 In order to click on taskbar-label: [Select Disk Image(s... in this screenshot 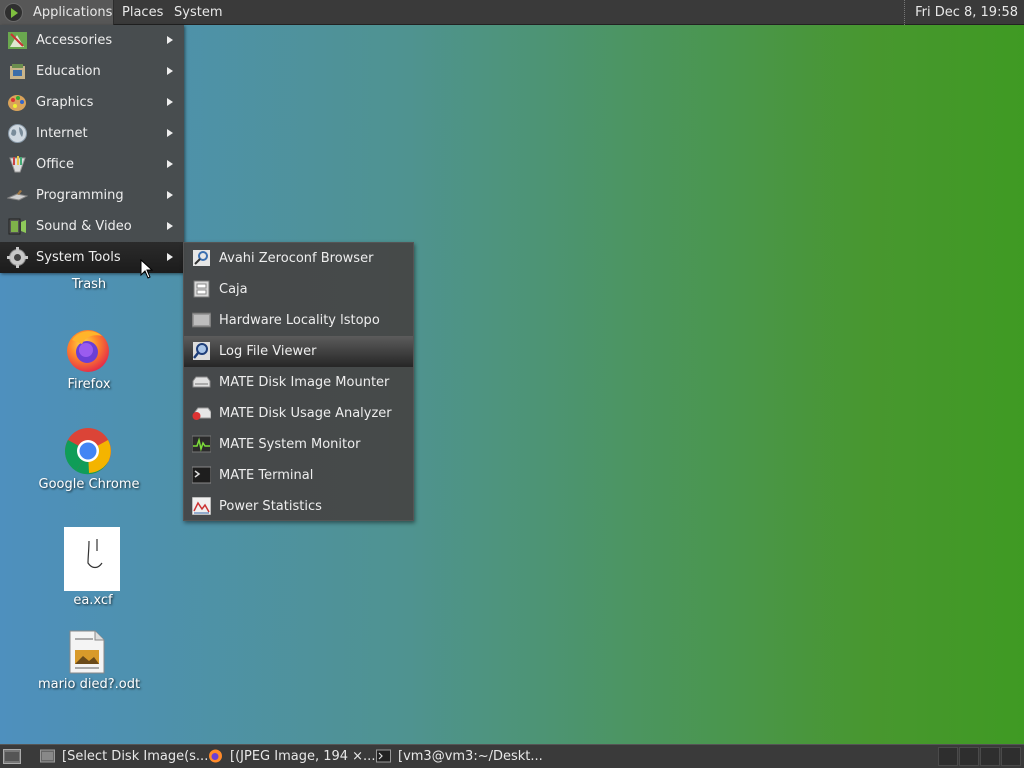, I will do `click(135, 756)`.